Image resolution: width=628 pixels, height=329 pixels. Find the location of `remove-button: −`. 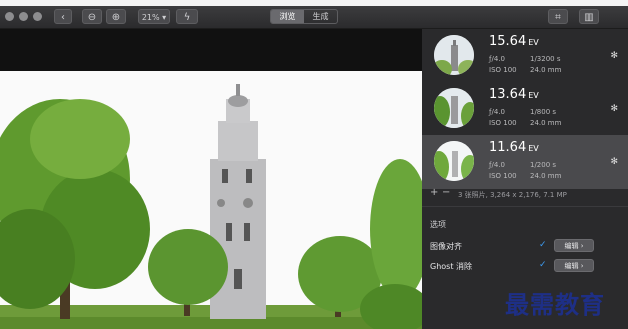

remove-button: − is located at coordinates (446, 192).